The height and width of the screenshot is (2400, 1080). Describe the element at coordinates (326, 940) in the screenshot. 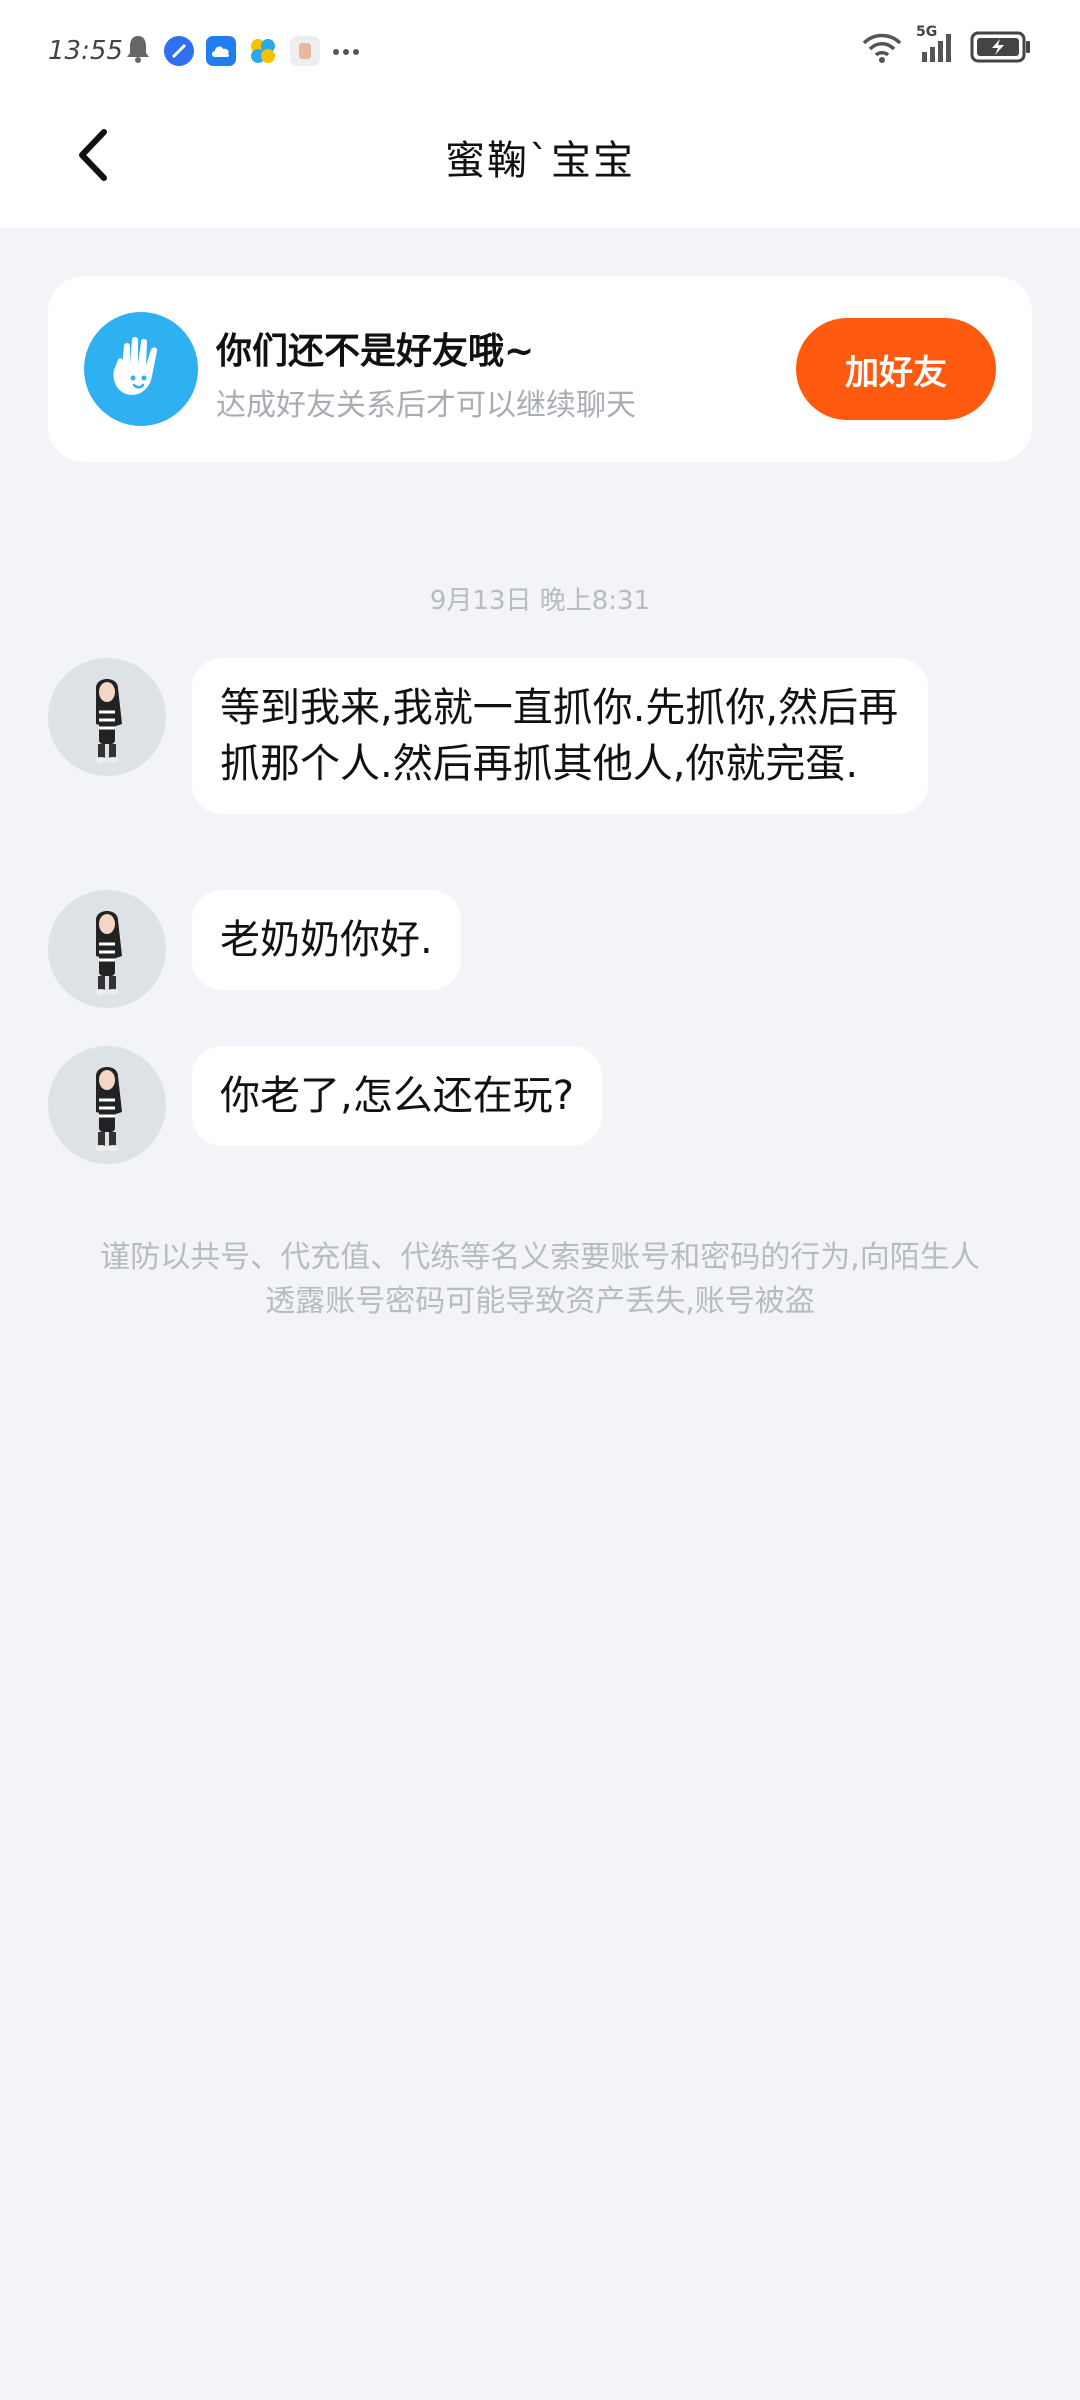

I see `message-bubble: 老奶奶你好.` at that location.